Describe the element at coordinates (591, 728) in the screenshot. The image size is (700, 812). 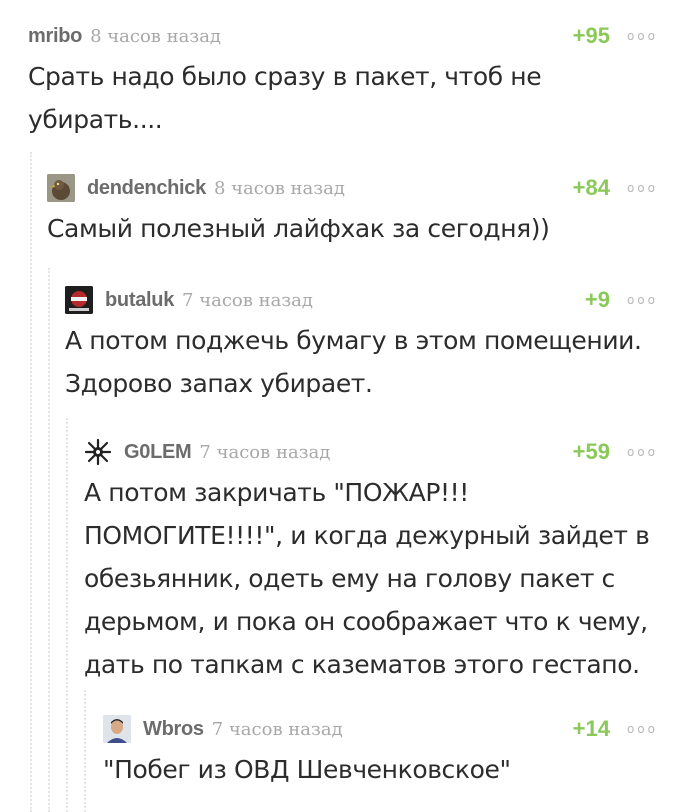
I see `comment-rating: +14` at that location.